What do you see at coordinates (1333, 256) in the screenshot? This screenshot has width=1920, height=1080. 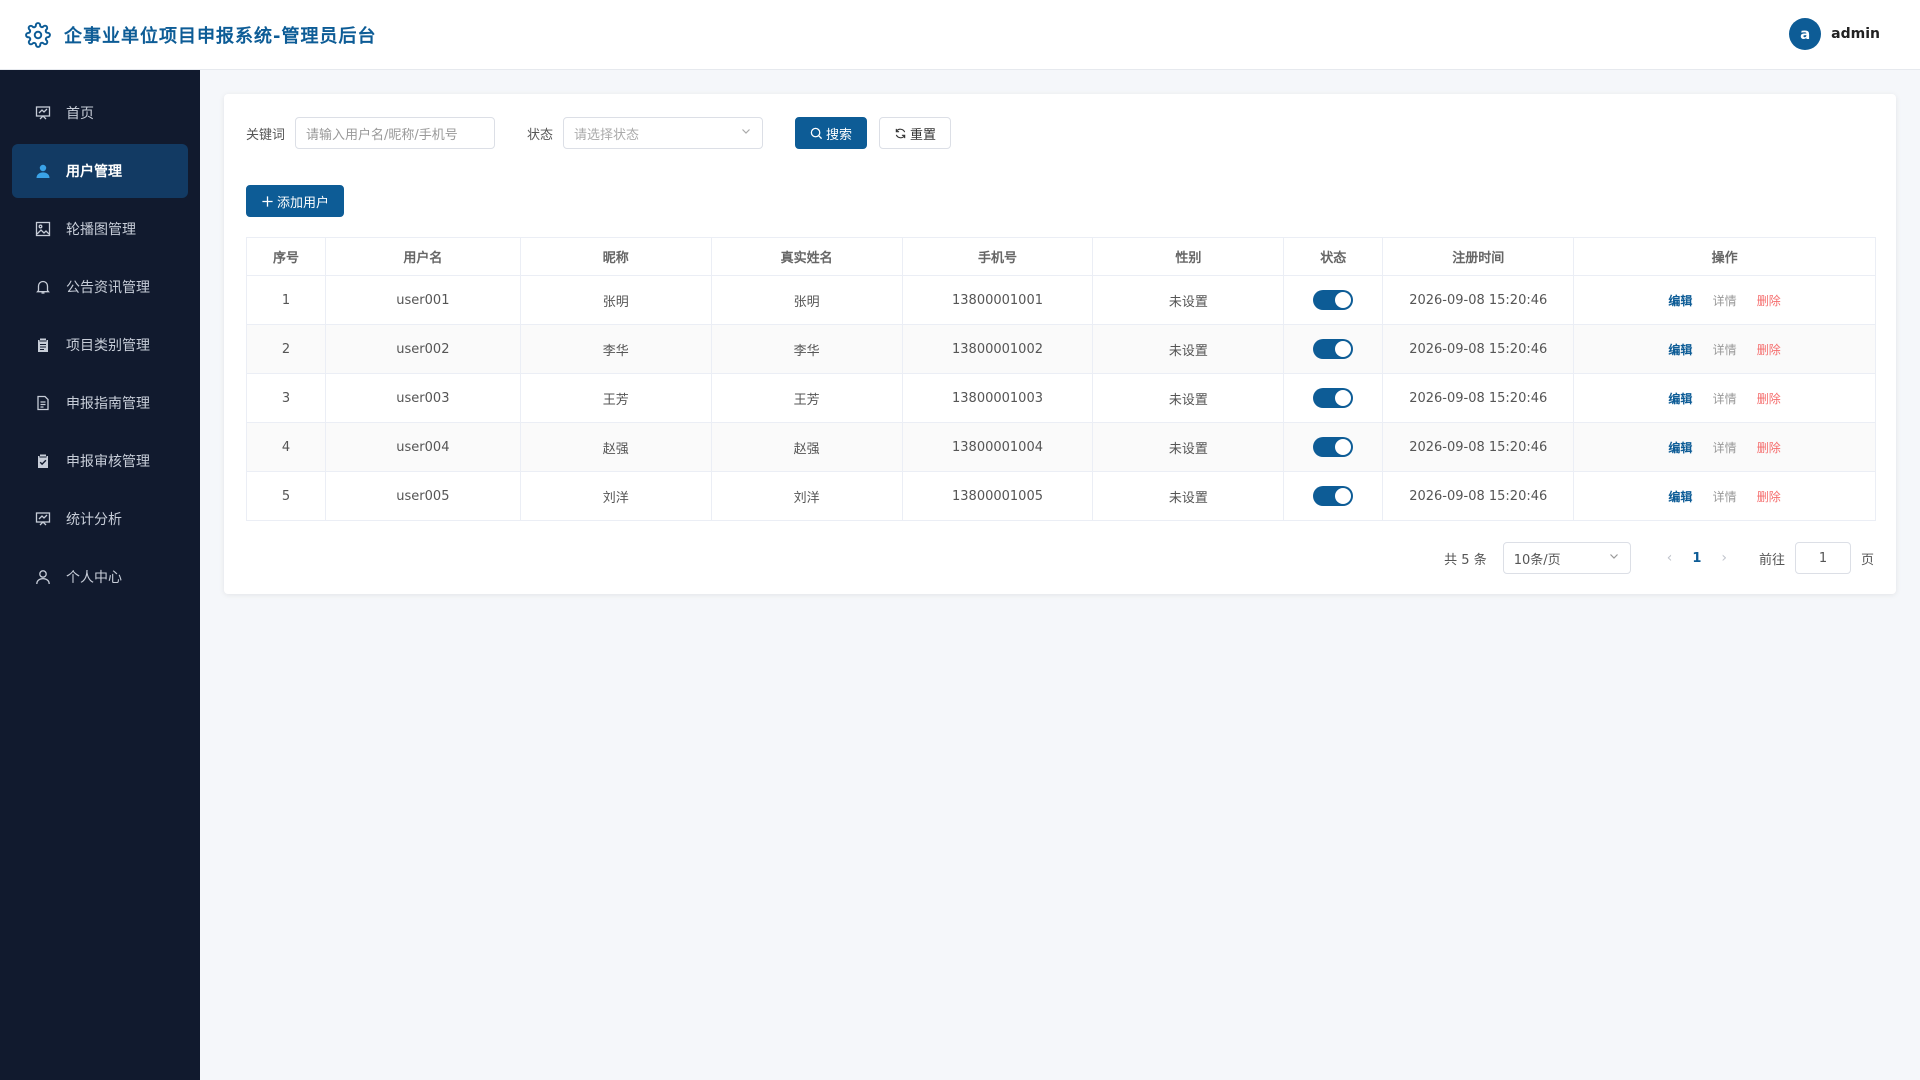 I see `column-header: 状态` at bounding box center [1333, 256].